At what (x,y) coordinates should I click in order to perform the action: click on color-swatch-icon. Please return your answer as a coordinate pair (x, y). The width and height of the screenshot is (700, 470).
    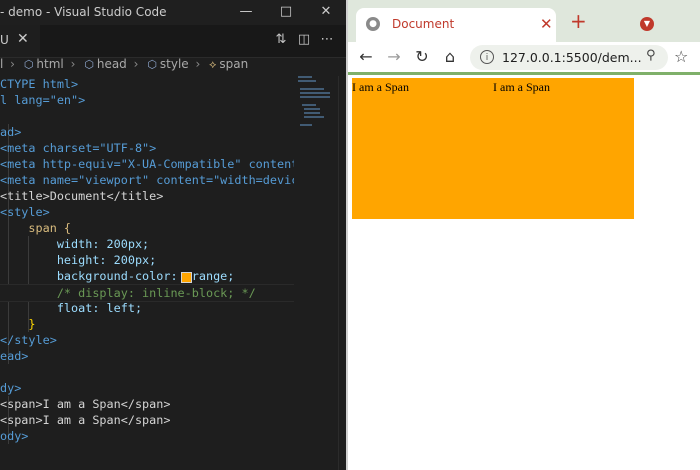
    Looking at the image, I should click on (186, 277).